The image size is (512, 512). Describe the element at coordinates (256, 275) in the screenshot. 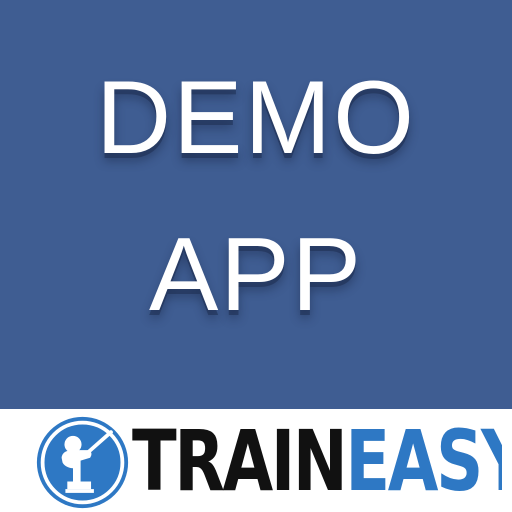

I see `title-line-app: APP` at that location.